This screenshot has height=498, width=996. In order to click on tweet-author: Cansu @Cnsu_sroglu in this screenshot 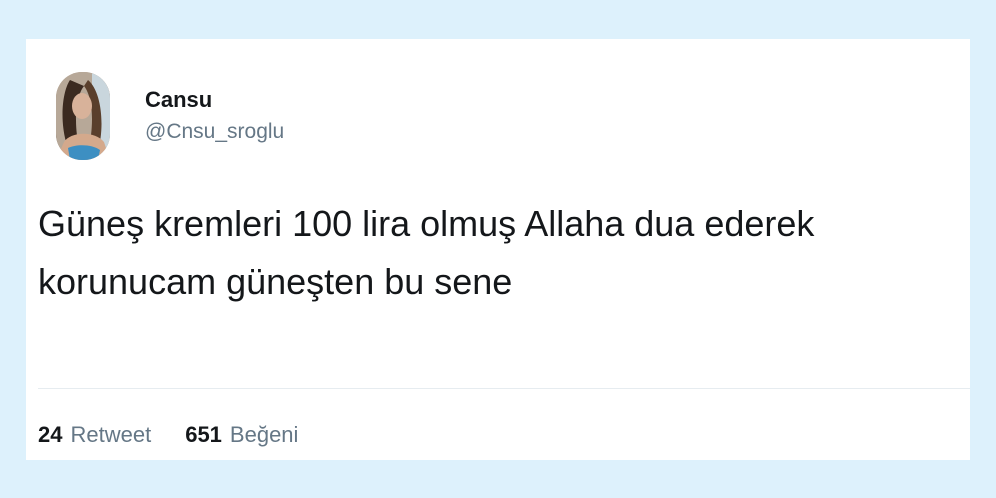, I will do `click(214, 116)`.